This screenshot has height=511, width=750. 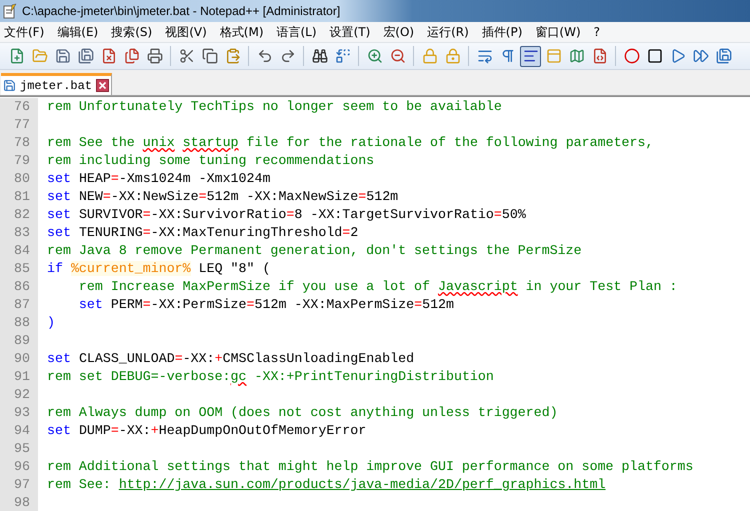 What do you see at coordinates (19, 233) in the screenshot?
I see `line-number: 83` at bounding box center [19, 233].